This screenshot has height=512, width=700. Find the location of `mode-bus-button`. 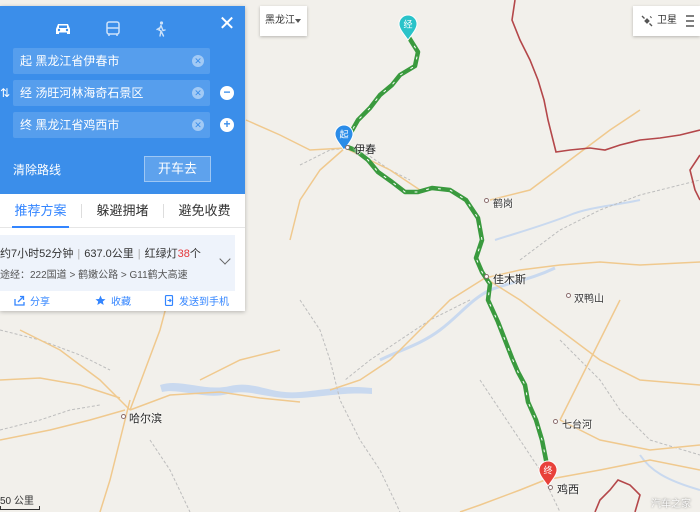

mode-bus-button is located at coordinates (113, 29).